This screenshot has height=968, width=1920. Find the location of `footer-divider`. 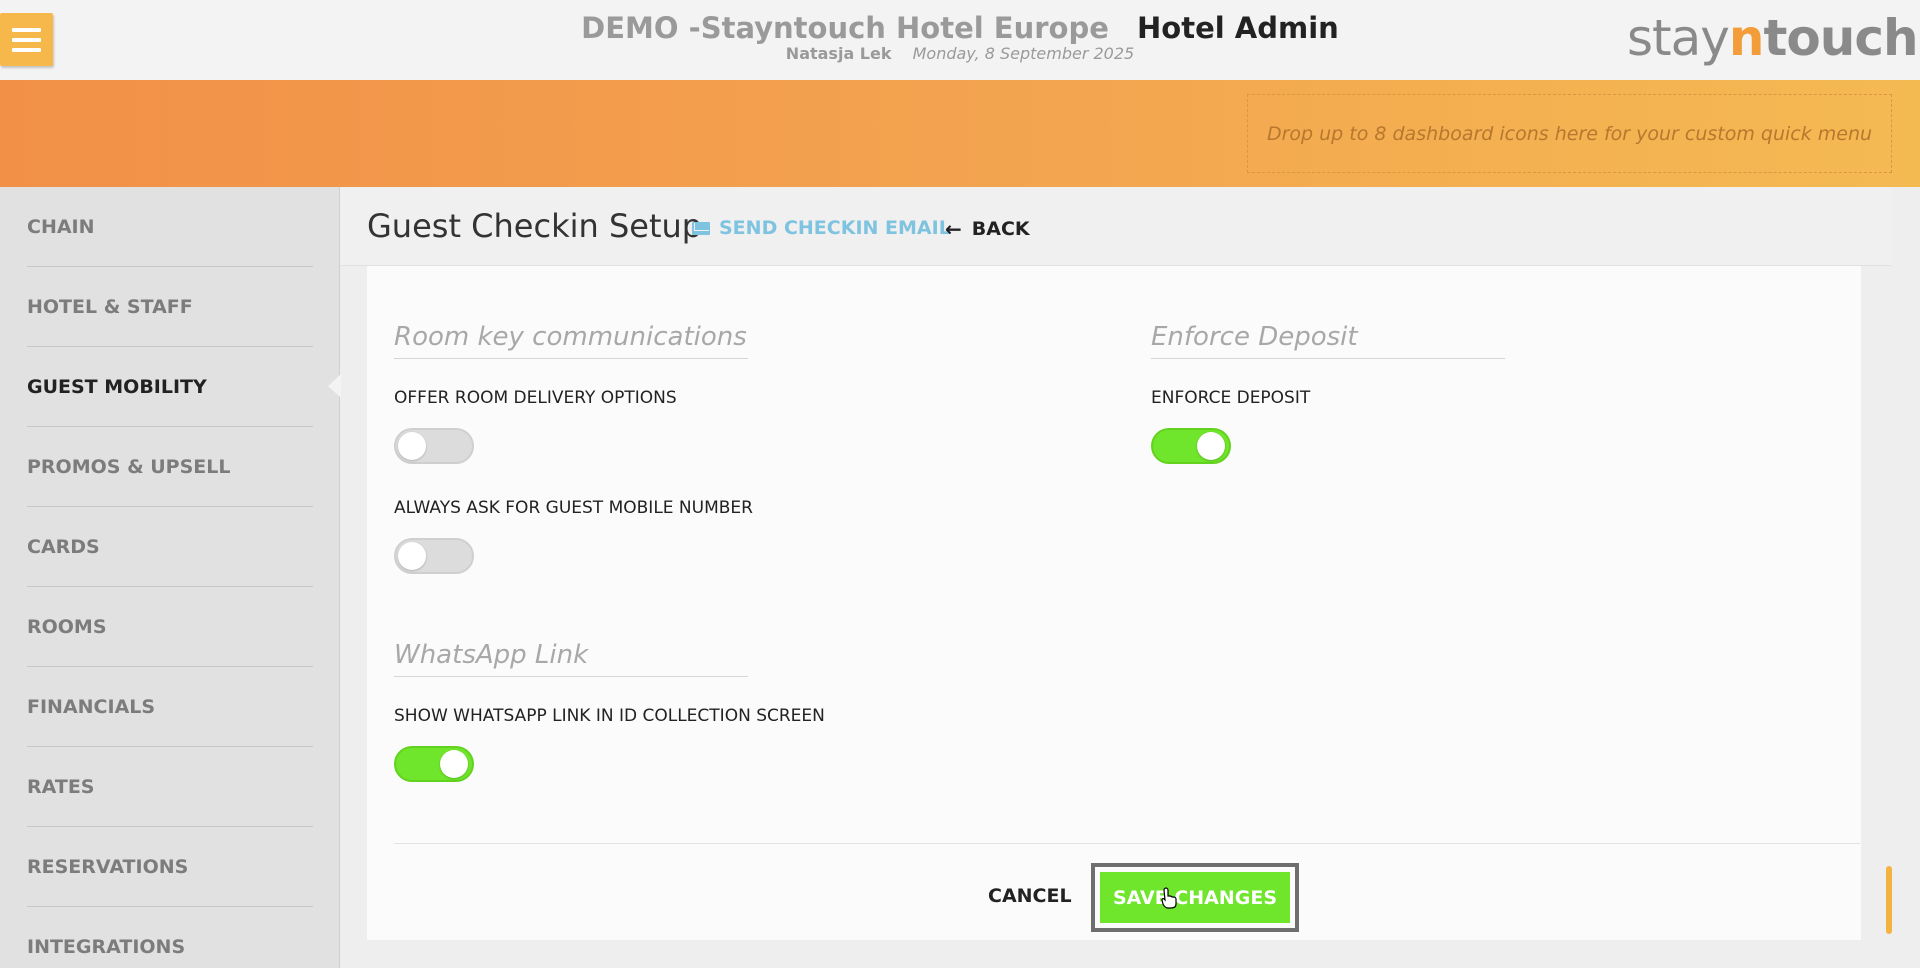

footer-divider is located at coordinates (1127, 843).